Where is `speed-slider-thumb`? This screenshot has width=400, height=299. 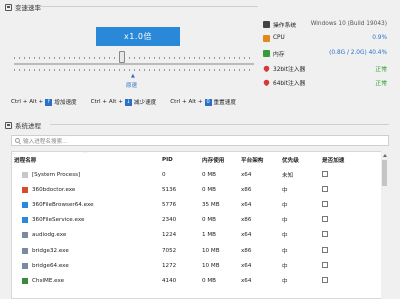 speed-slider-thumb is located at coordinates (122, 57).